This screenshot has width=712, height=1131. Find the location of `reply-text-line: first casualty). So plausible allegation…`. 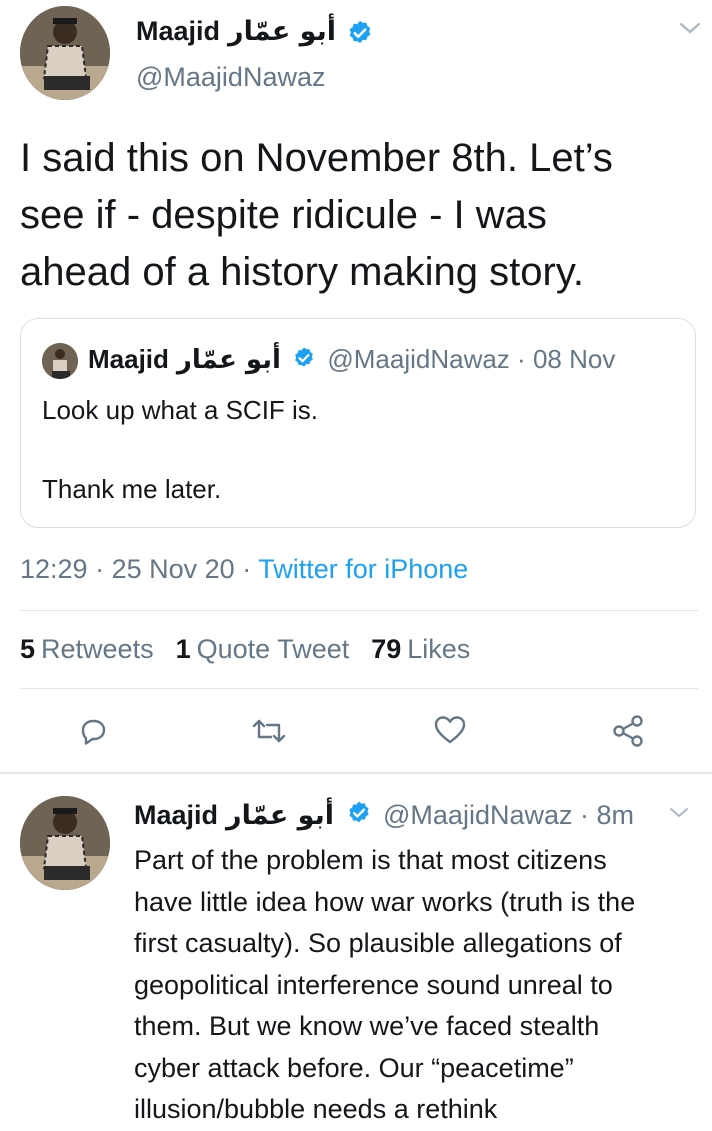

reply-text-line: first casualty). So plausible allegation… is located at coordinates (378, 943).